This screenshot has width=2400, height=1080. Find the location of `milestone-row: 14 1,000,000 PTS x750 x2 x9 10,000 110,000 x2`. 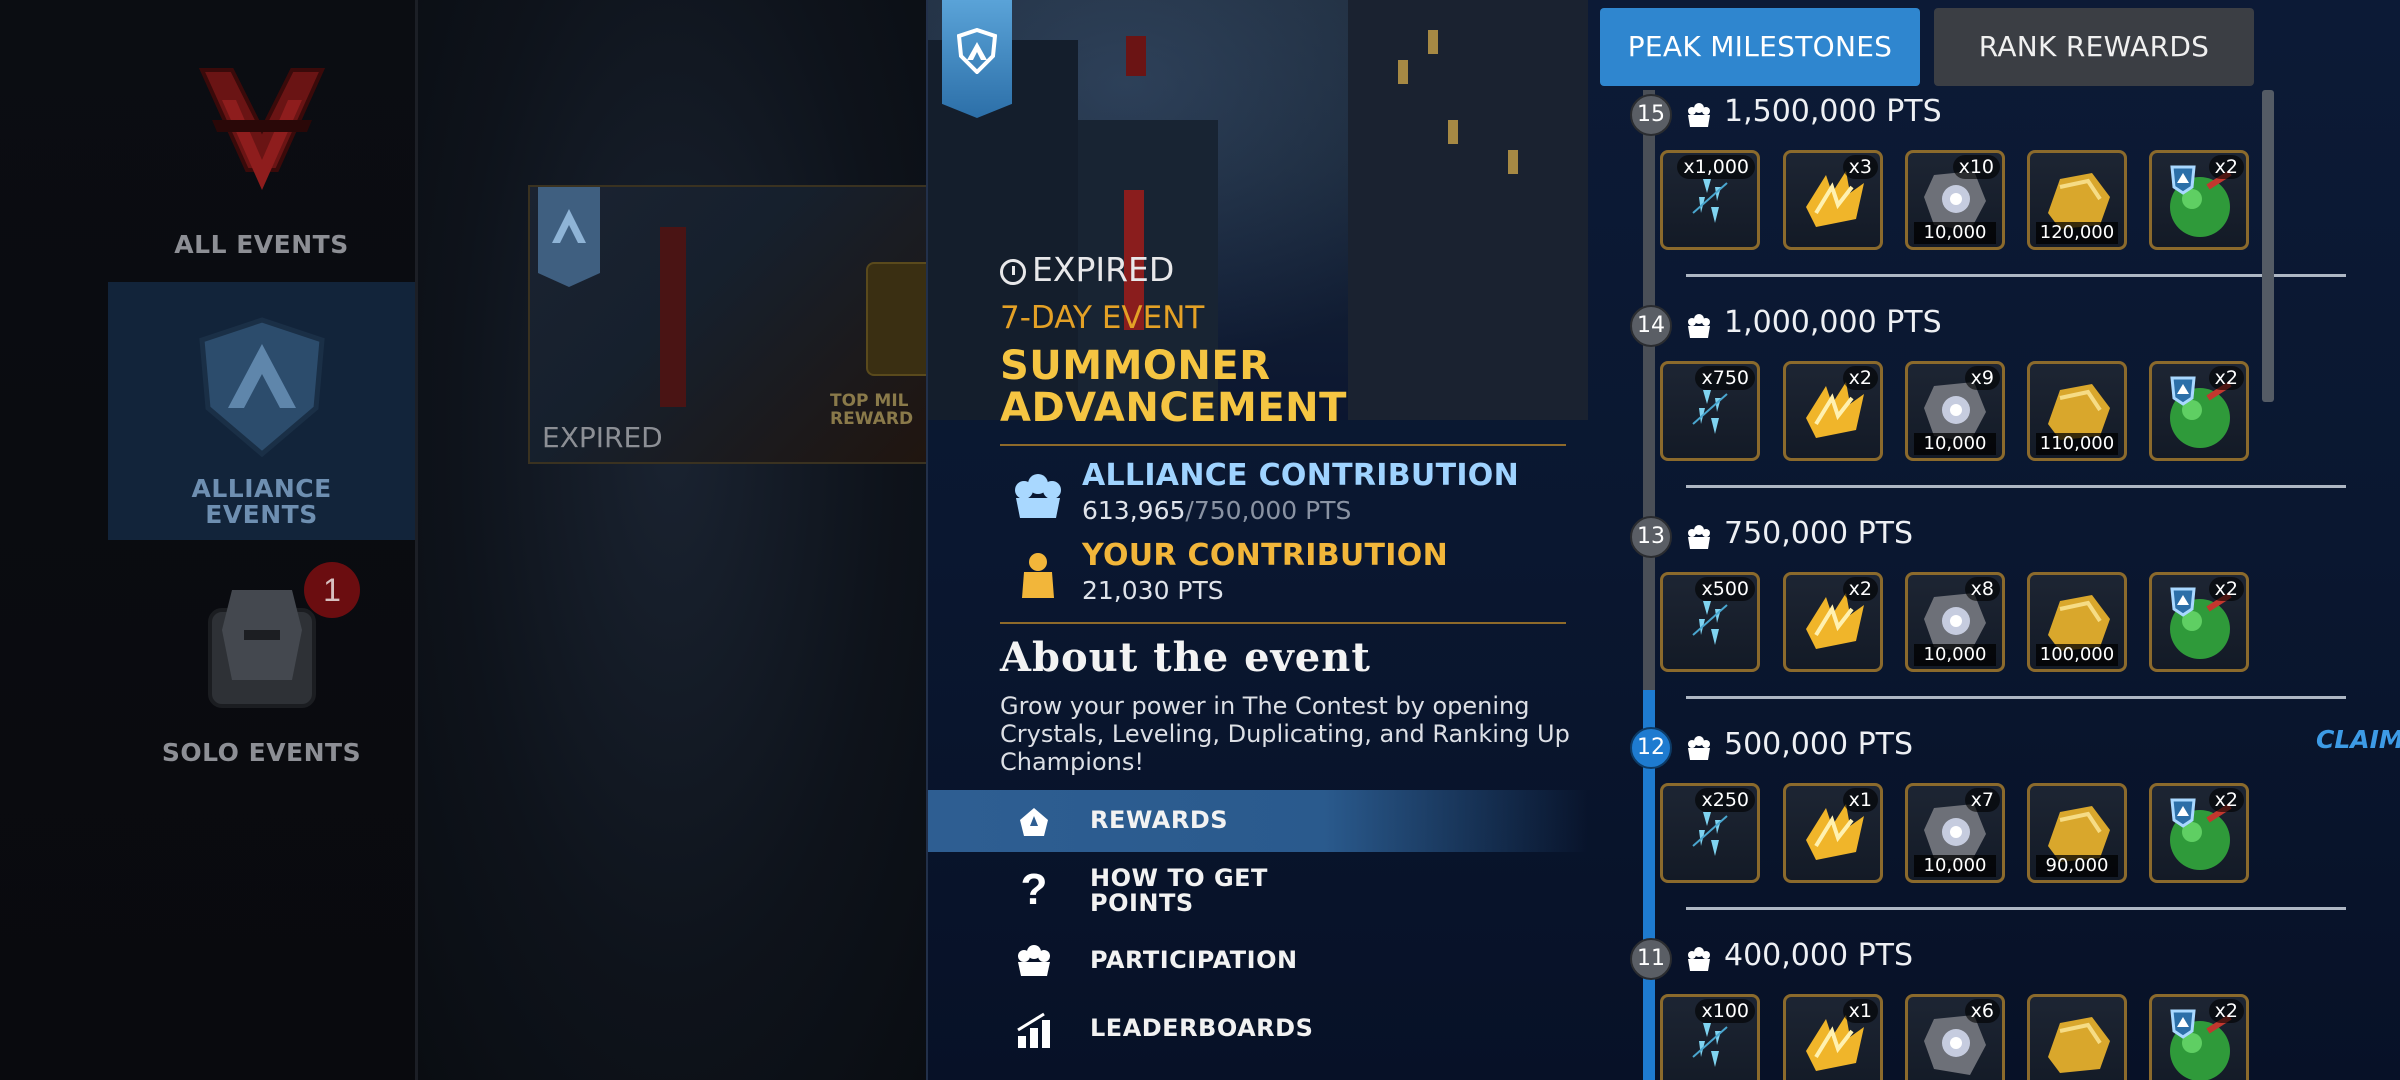

milestone-row: 14 1,000,000 PTS x750 x2 x9 10,000 110,000 x2 is located at coordinates (1994, 374).